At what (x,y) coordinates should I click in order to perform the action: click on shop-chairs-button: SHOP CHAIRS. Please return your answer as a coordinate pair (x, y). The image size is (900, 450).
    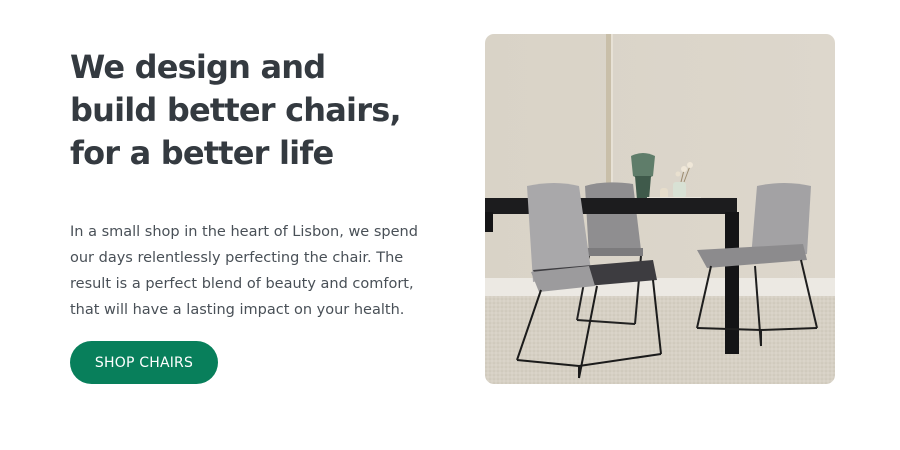
    Looking at the image, I should click on (144, 362).